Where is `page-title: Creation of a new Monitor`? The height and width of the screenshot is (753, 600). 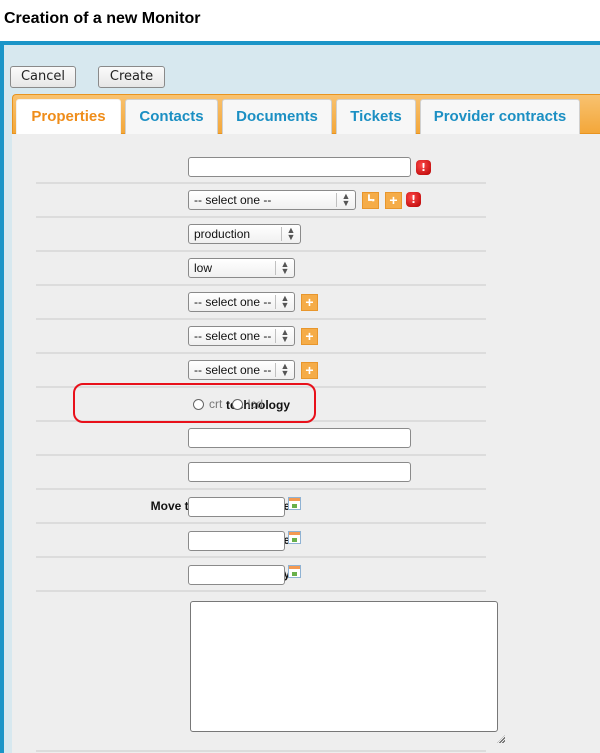
page-title: Creation of a new Monitor is located at coordinates (102, 18).